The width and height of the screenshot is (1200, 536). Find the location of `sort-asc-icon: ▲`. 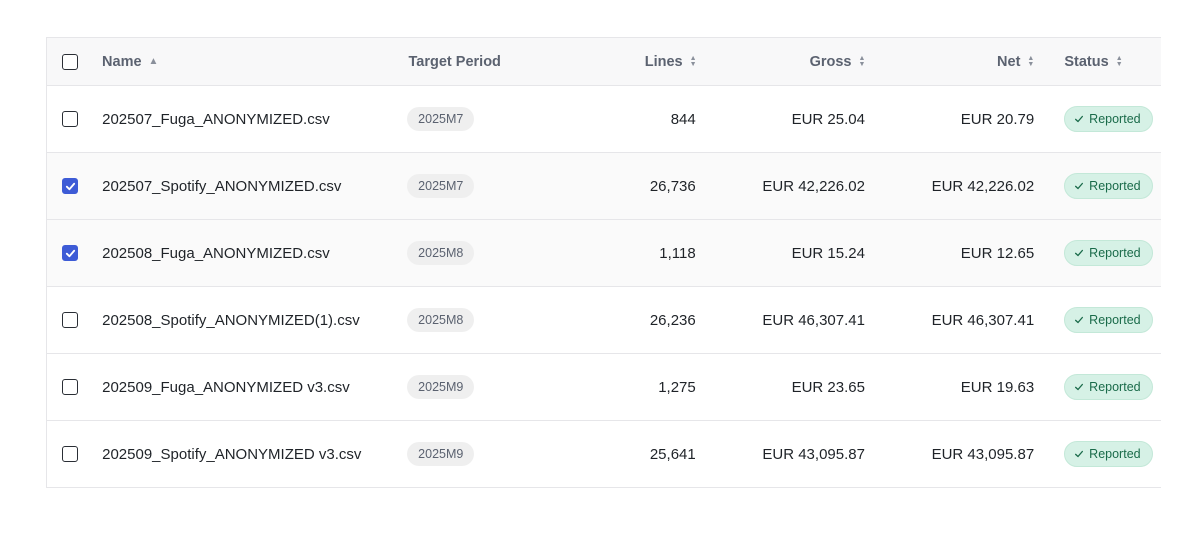

sort-asc-icon: ▲ is located at coordinates (153, 61).